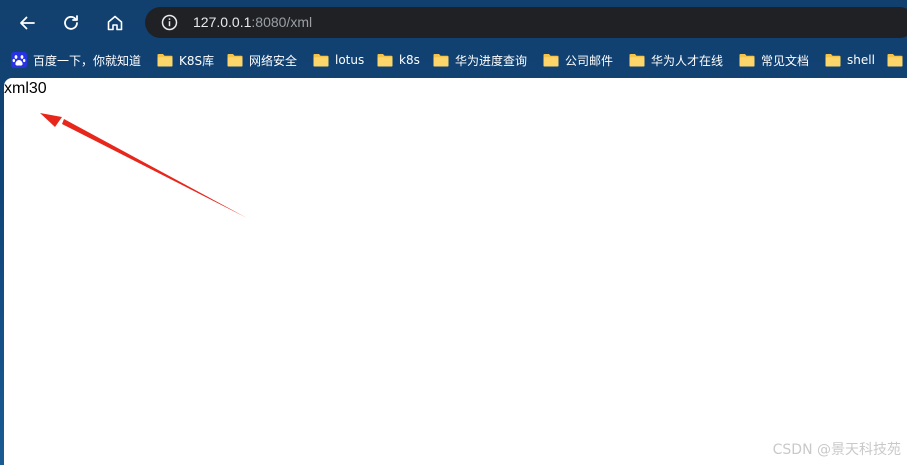 Image resolution: width=907 pixels, height=465 pixels. I want to click on bookmark-folder-network-security: 网络安全, so click(262, 60).